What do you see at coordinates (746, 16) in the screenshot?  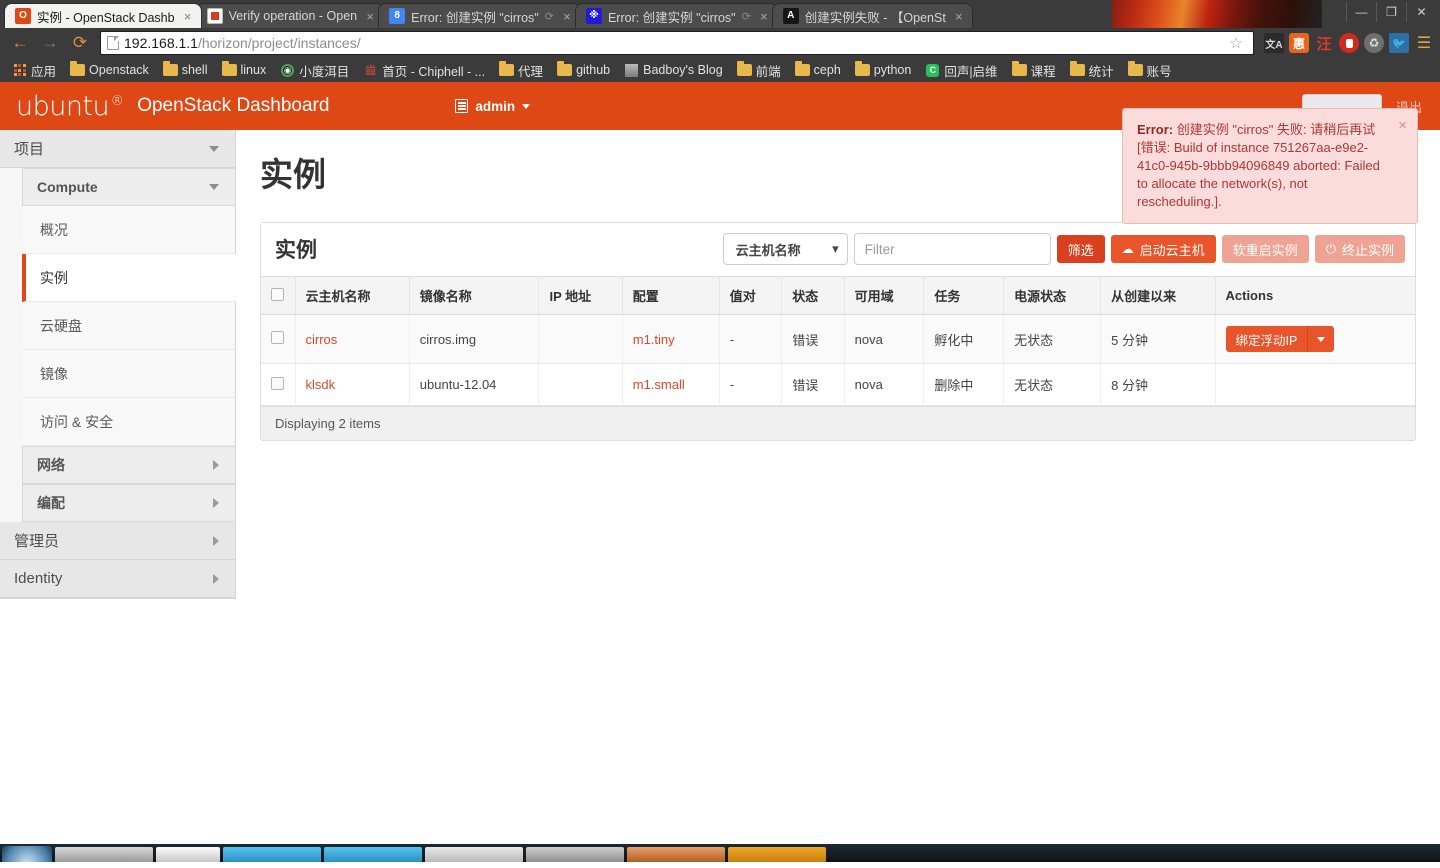 I see `tab-spinner-icon: ⟳` at bounding box center [746, 16].